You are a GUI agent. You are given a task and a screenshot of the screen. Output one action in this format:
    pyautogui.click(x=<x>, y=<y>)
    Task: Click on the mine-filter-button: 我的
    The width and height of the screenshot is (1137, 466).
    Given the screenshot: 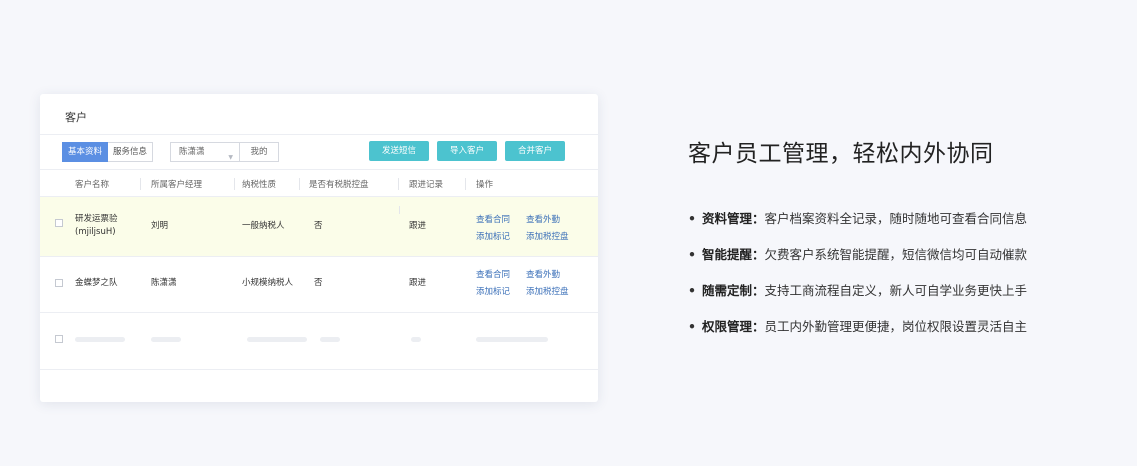 What is the action you would take?
    pyautogui.click(x=259, y=152)
    